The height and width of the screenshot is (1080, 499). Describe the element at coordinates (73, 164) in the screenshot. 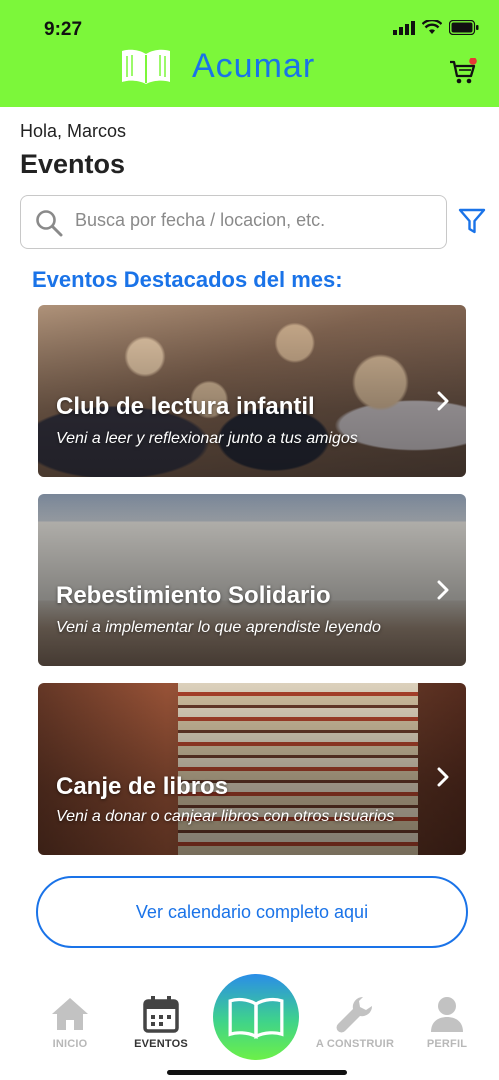

I see `page-title: Eventos` at that location.